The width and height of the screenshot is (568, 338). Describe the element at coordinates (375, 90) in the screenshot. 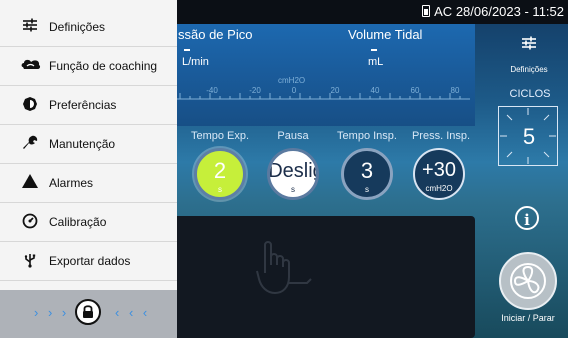

I see `scale-tick: 40` at that location.